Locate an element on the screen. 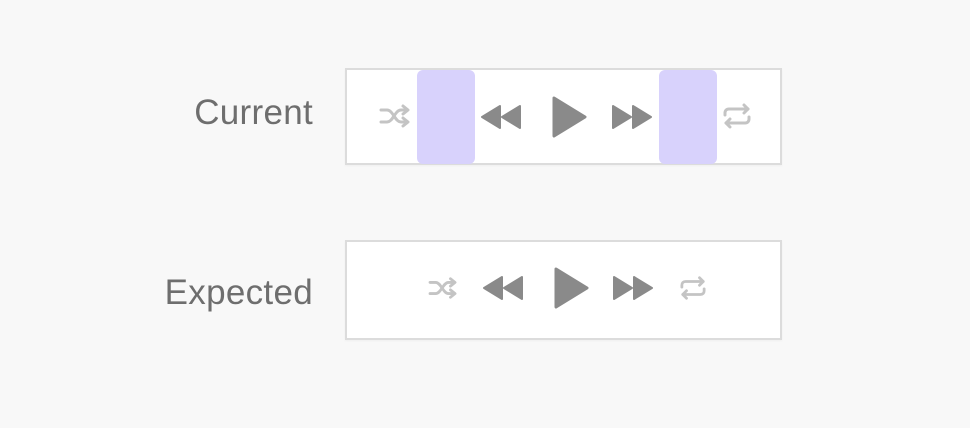 The height and width of the screenshot is (428, 970). expected-player-controls is located at coordinates (563, 290).